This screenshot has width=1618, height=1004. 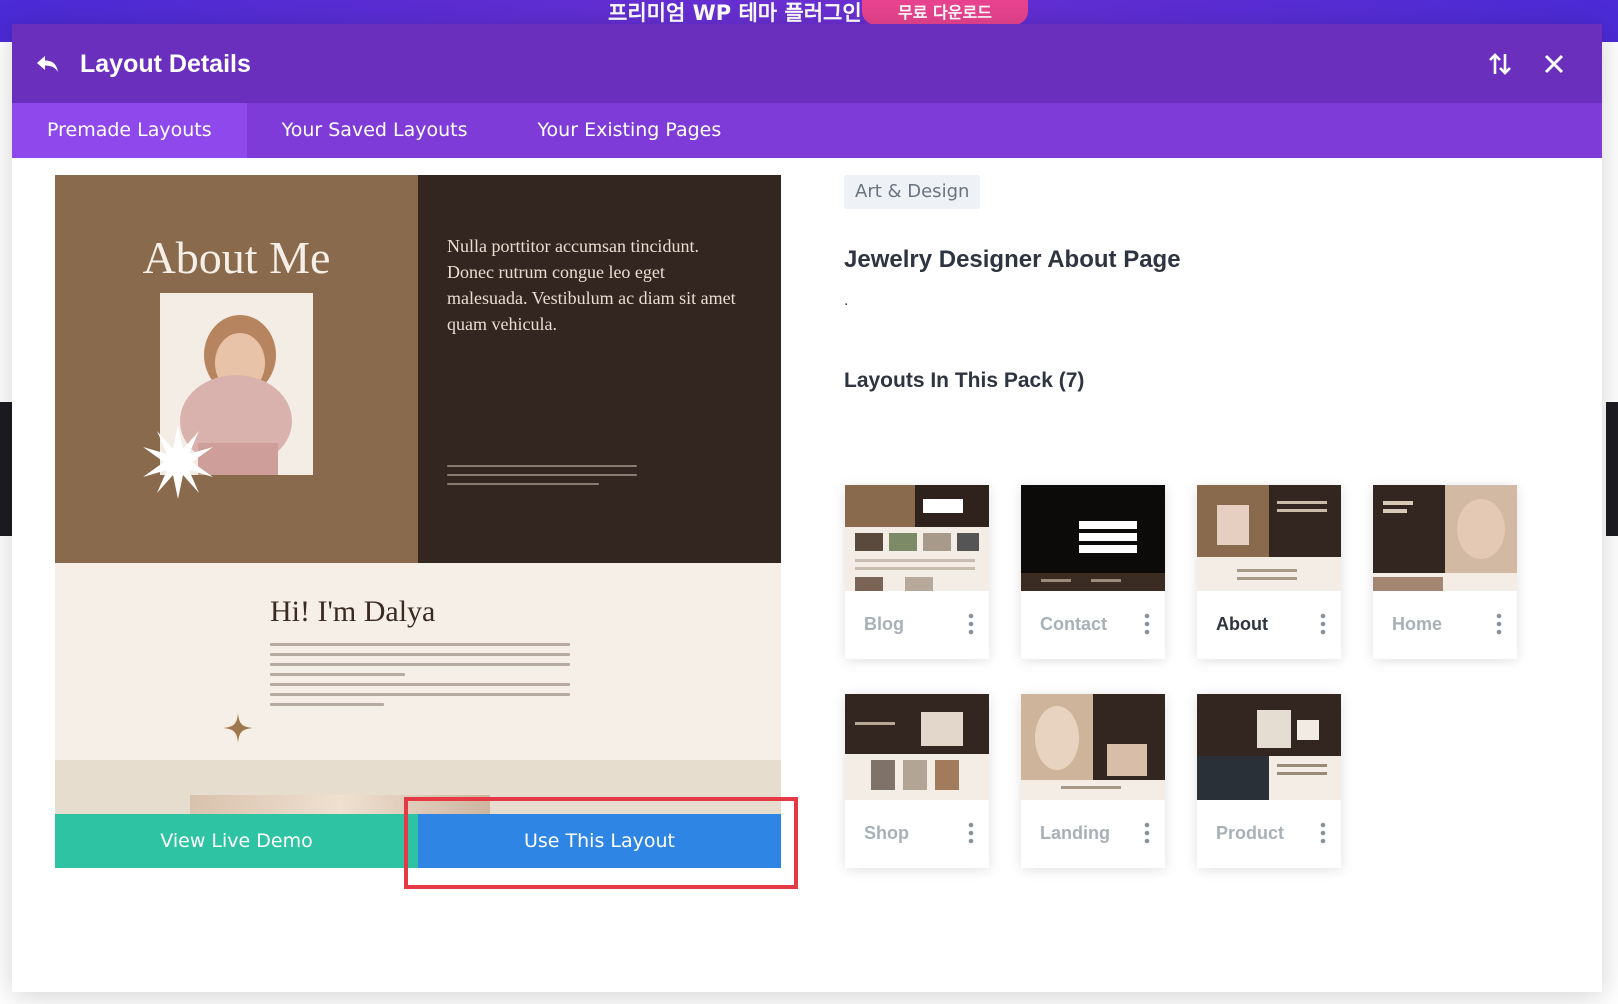 What do you see at coordinates (964, 380) in the screenshot?
I see `pack-title: Layouts In This Pack (7)` at bounding box center [964, 380].